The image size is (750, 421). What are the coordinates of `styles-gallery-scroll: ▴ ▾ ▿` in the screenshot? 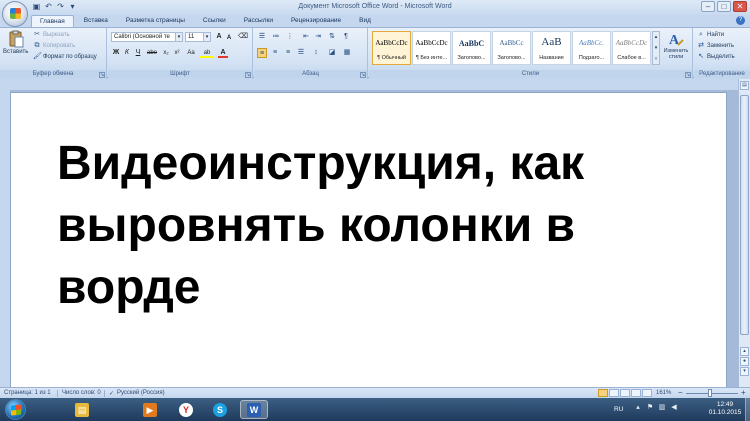 It's located at (656, 48).